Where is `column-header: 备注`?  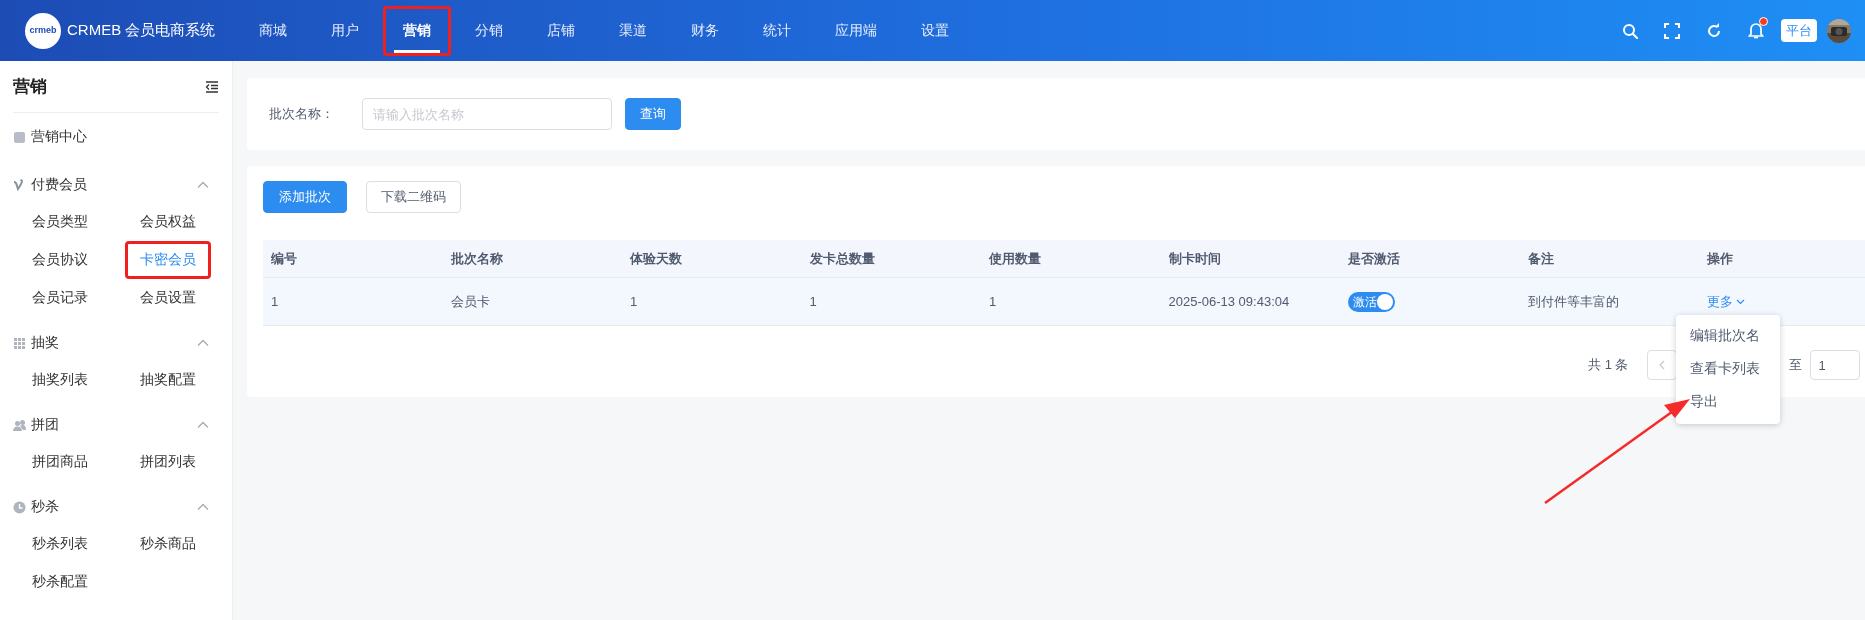 column-header: 备注 is located at coordinates (1609, 259).